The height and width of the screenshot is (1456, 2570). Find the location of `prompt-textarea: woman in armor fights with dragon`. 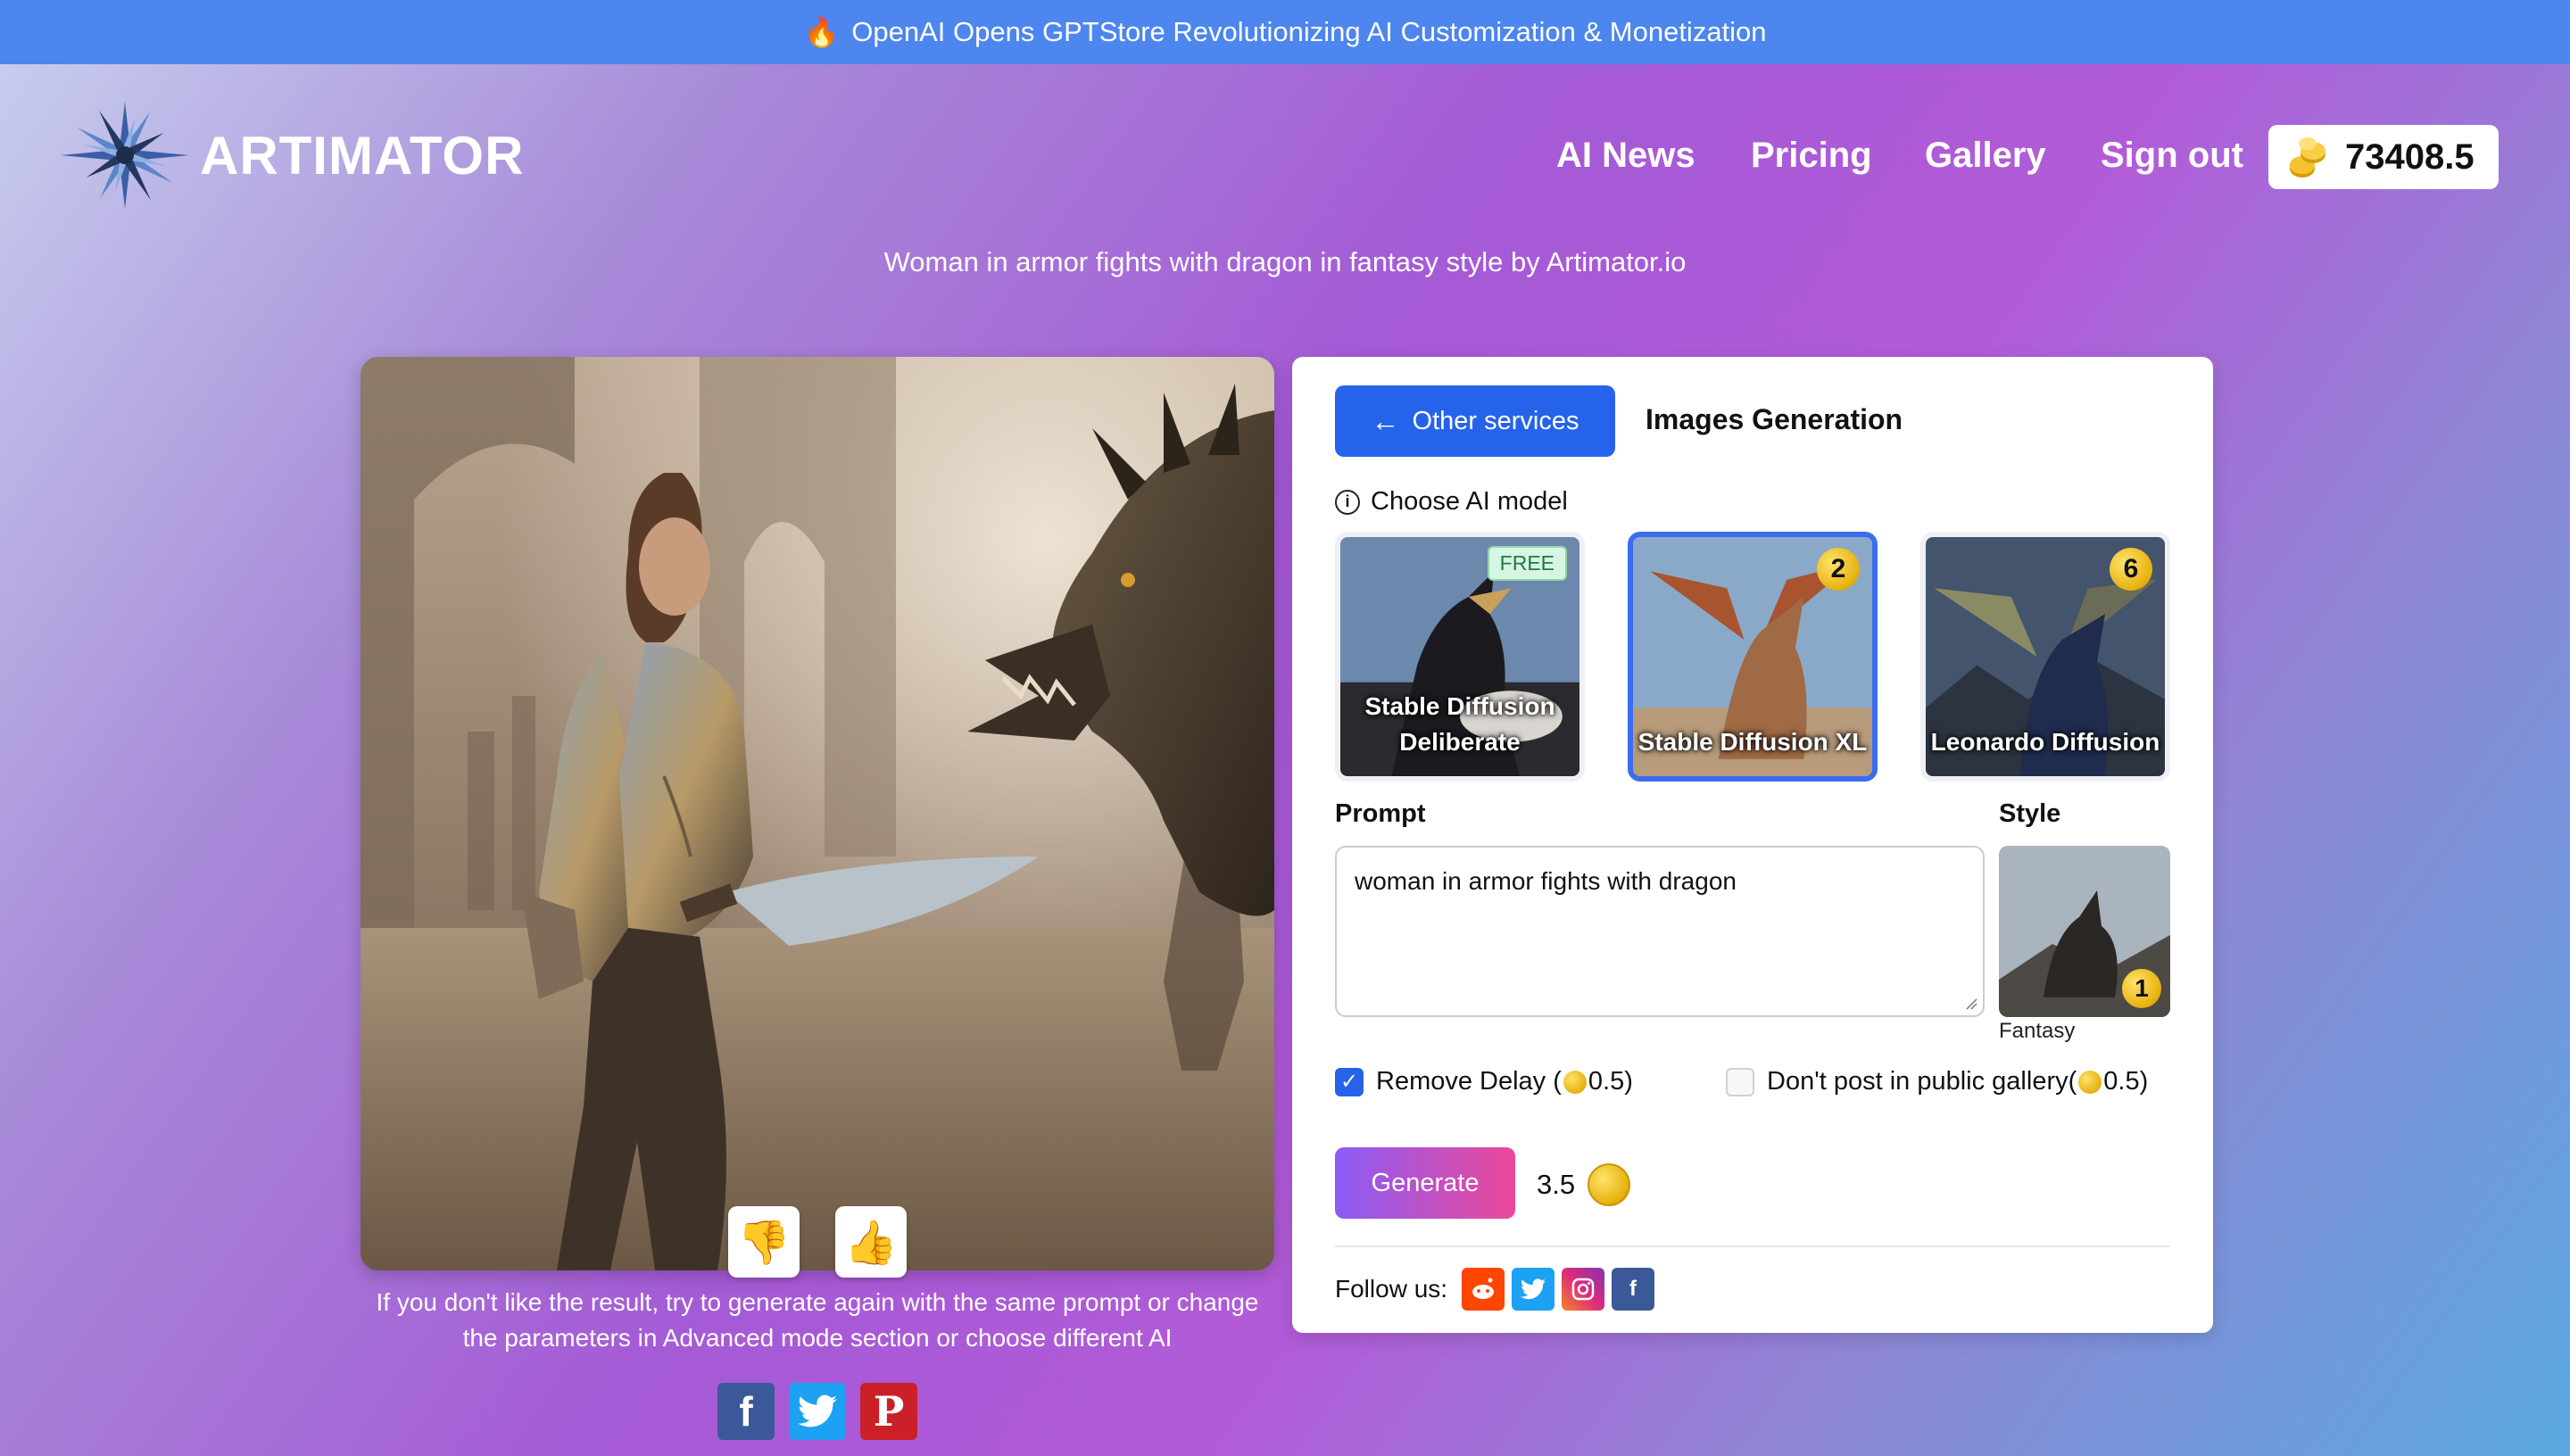

prompt-textarea: woman in armor fights with dragon is located at coordinates (1660, 931).